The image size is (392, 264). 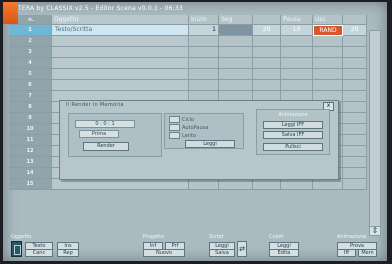 What do you see at coordinates (16, 249) in the screenshot?
I see `object-icon` at bounding box center [16, 249].